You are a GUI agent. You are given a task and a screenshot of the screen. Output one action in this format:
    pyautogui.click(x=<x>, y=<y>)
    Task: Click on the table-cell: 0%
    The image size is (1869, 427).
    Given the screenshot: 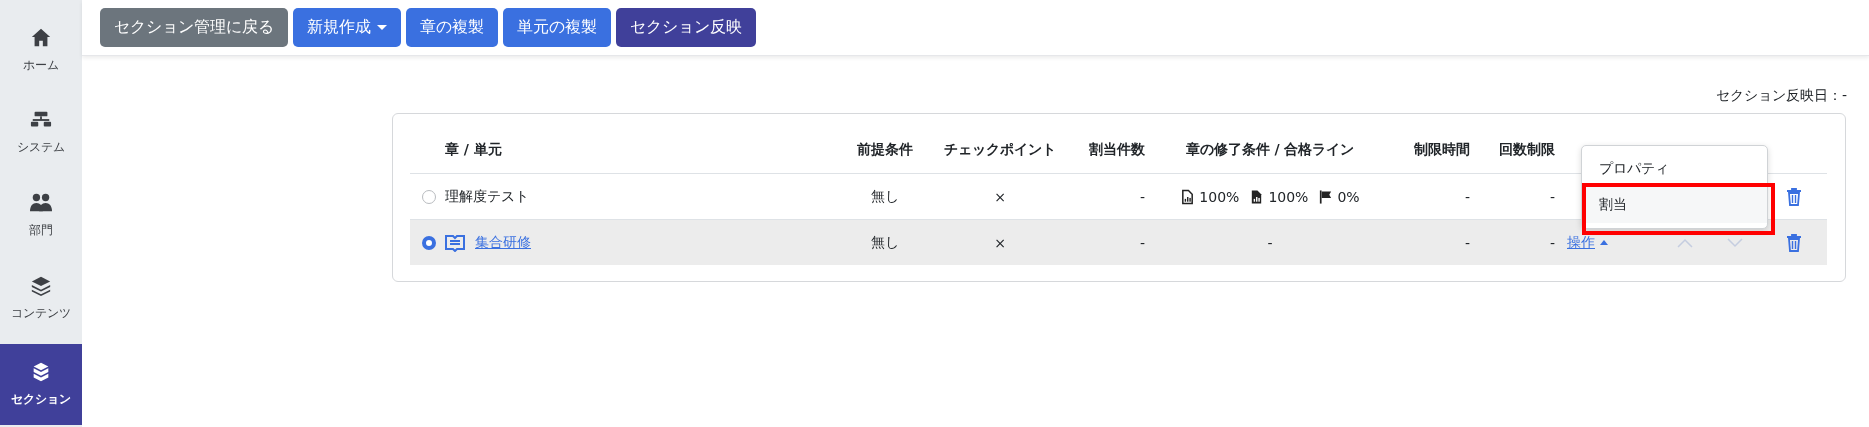 What is the action you would take?
    pyautogui.click(x=1348, y=196)
    